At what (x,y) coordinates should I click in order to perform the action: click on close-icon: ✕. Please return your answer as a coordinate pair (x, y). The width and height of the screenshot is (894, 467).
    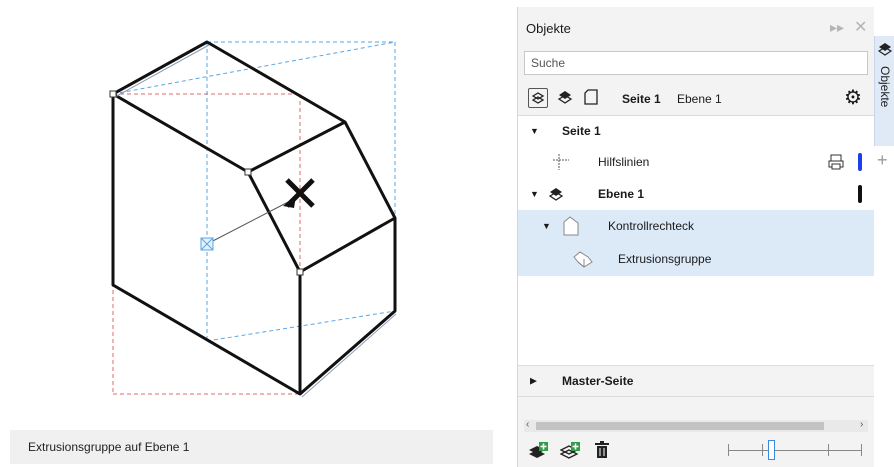
    Looking at the image, I should click on (860, 27).